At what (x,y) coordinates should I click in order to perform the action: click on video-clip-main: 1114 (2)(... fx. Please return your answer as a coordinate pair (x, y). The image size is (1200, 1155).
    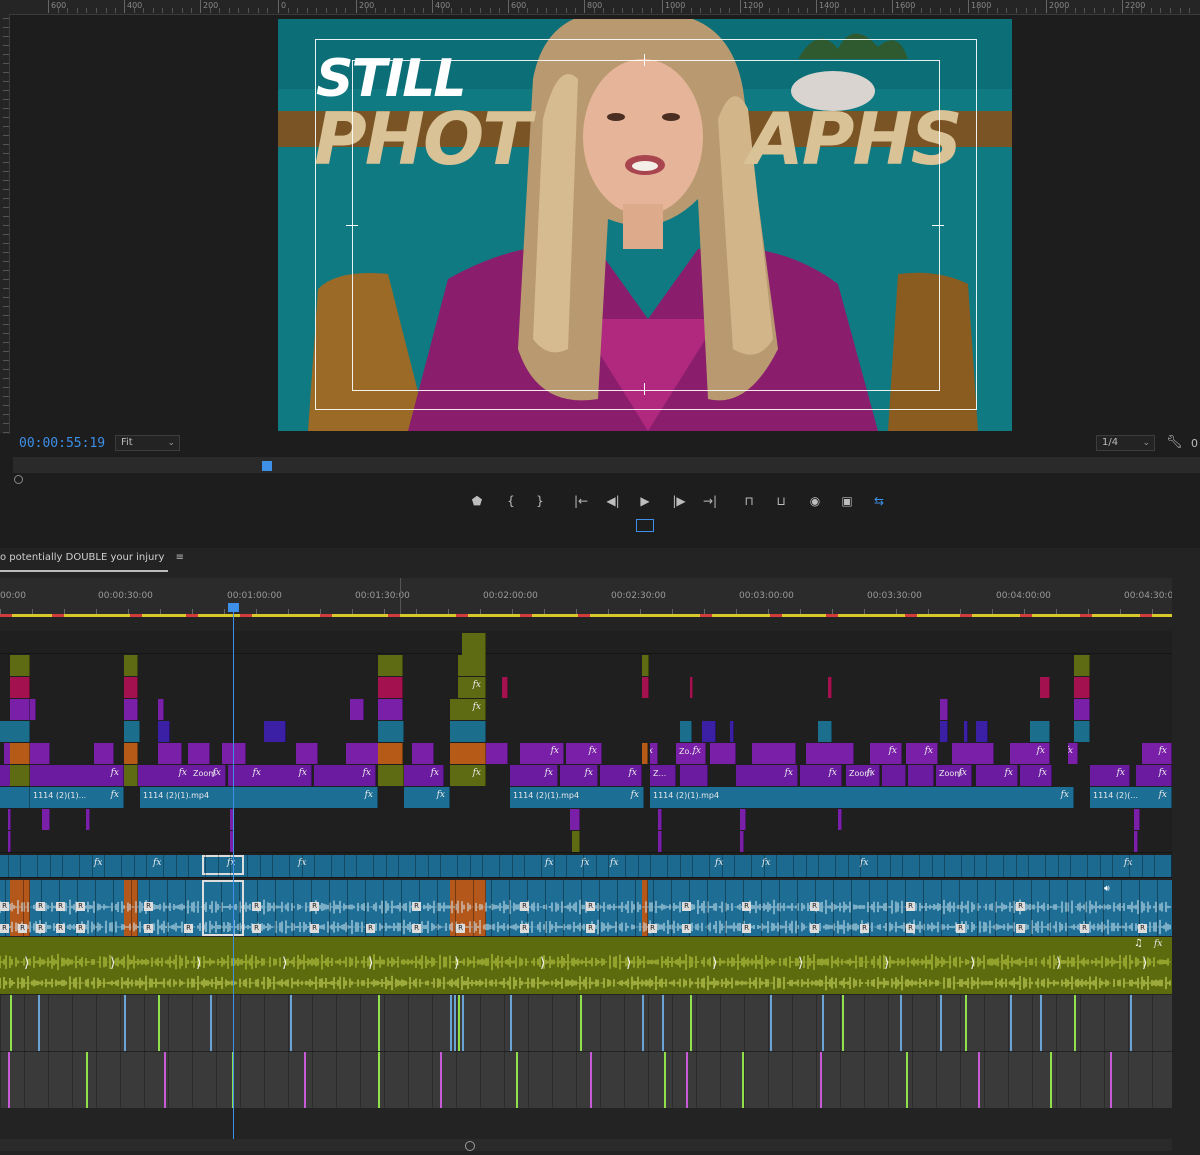
    Looking at the image, I should click on (1131, 797).